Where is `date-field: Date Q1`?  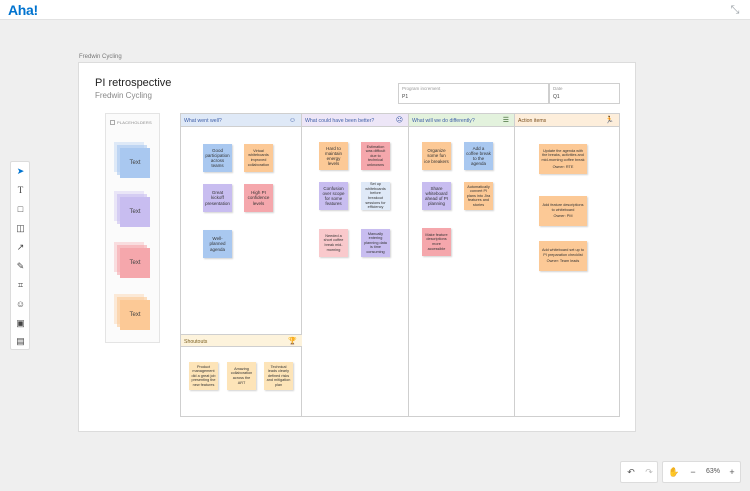 date-field: Date Q1 is located at coordinates (584, 93).